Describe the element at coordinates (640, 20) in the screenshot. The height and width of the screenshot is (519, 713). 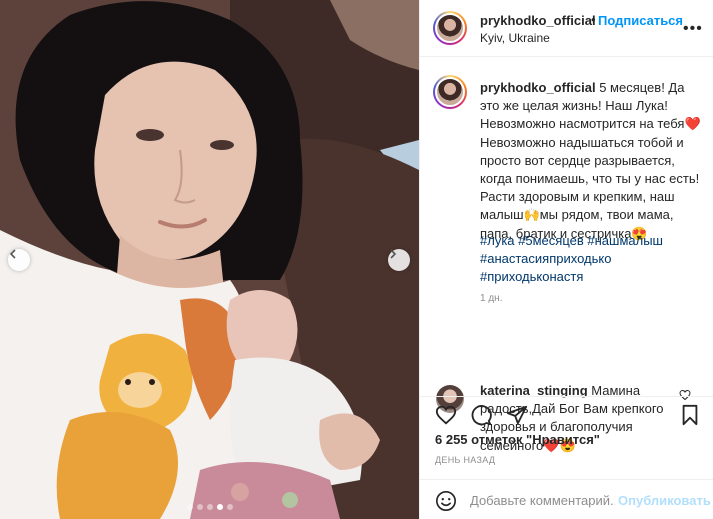
I see `follow-button: Подписаться` at that location.